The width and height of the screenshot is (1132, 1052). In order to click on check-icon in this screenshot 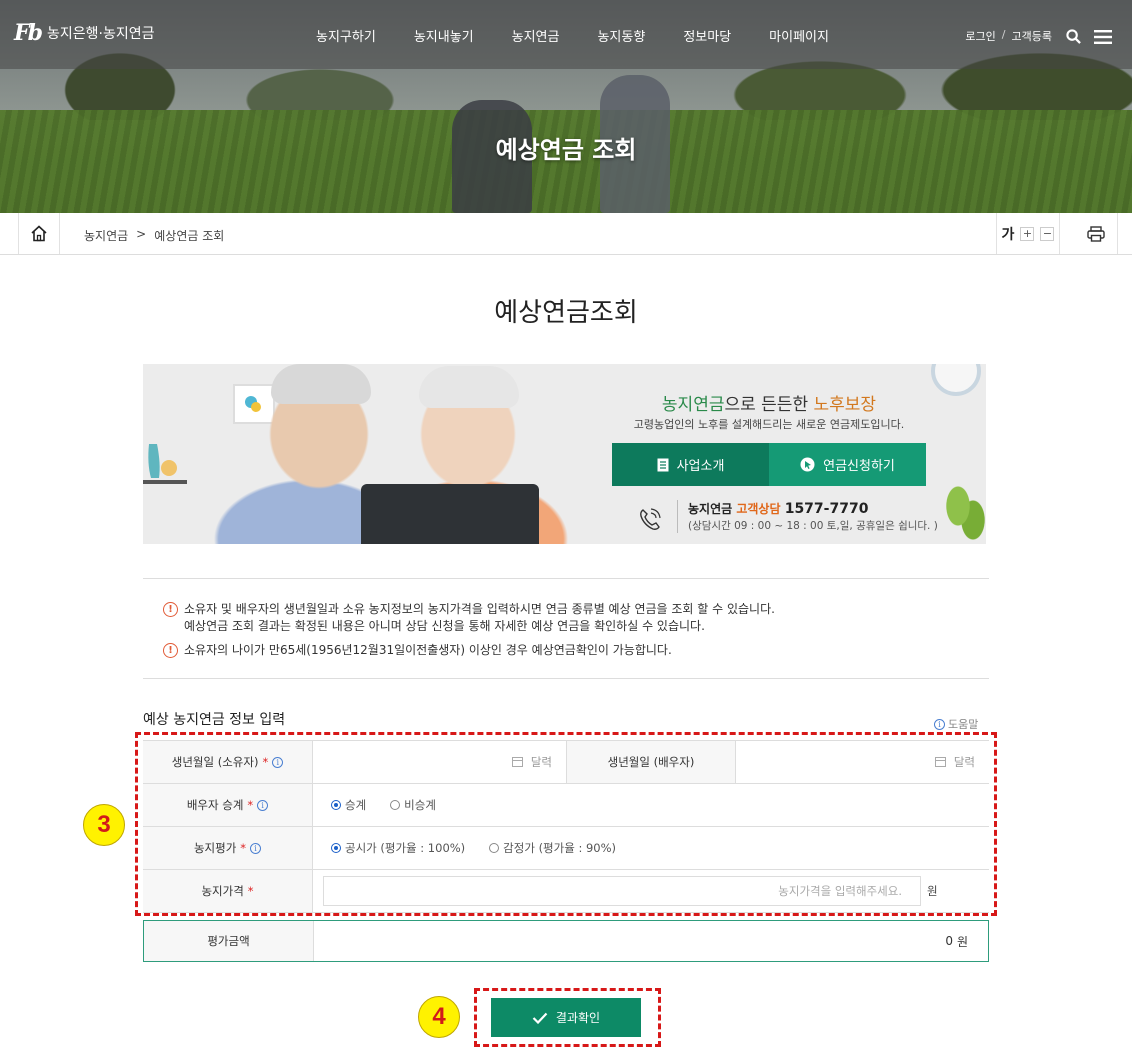, I will do `click(540, 1018)`.